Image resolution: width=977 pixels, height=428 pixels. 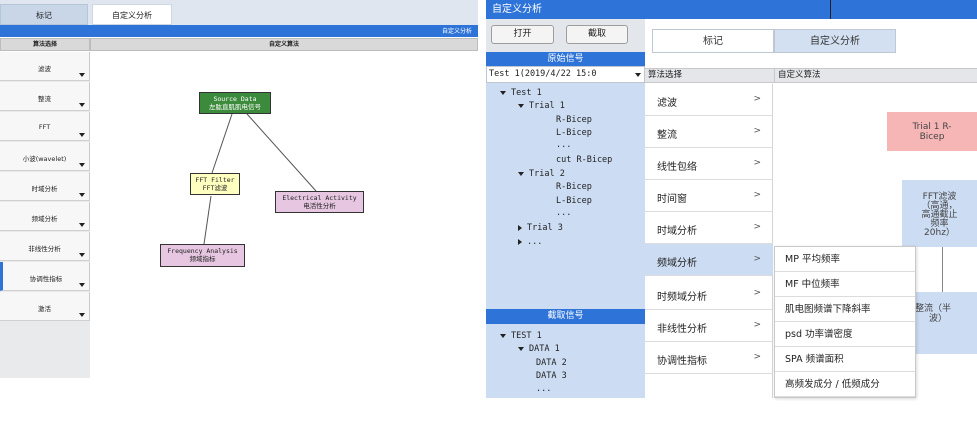 What do you see at coordinates (235, 99) in the screenshot?
I see `node-source-line1: Source Data` at bounding box center [235, 99].